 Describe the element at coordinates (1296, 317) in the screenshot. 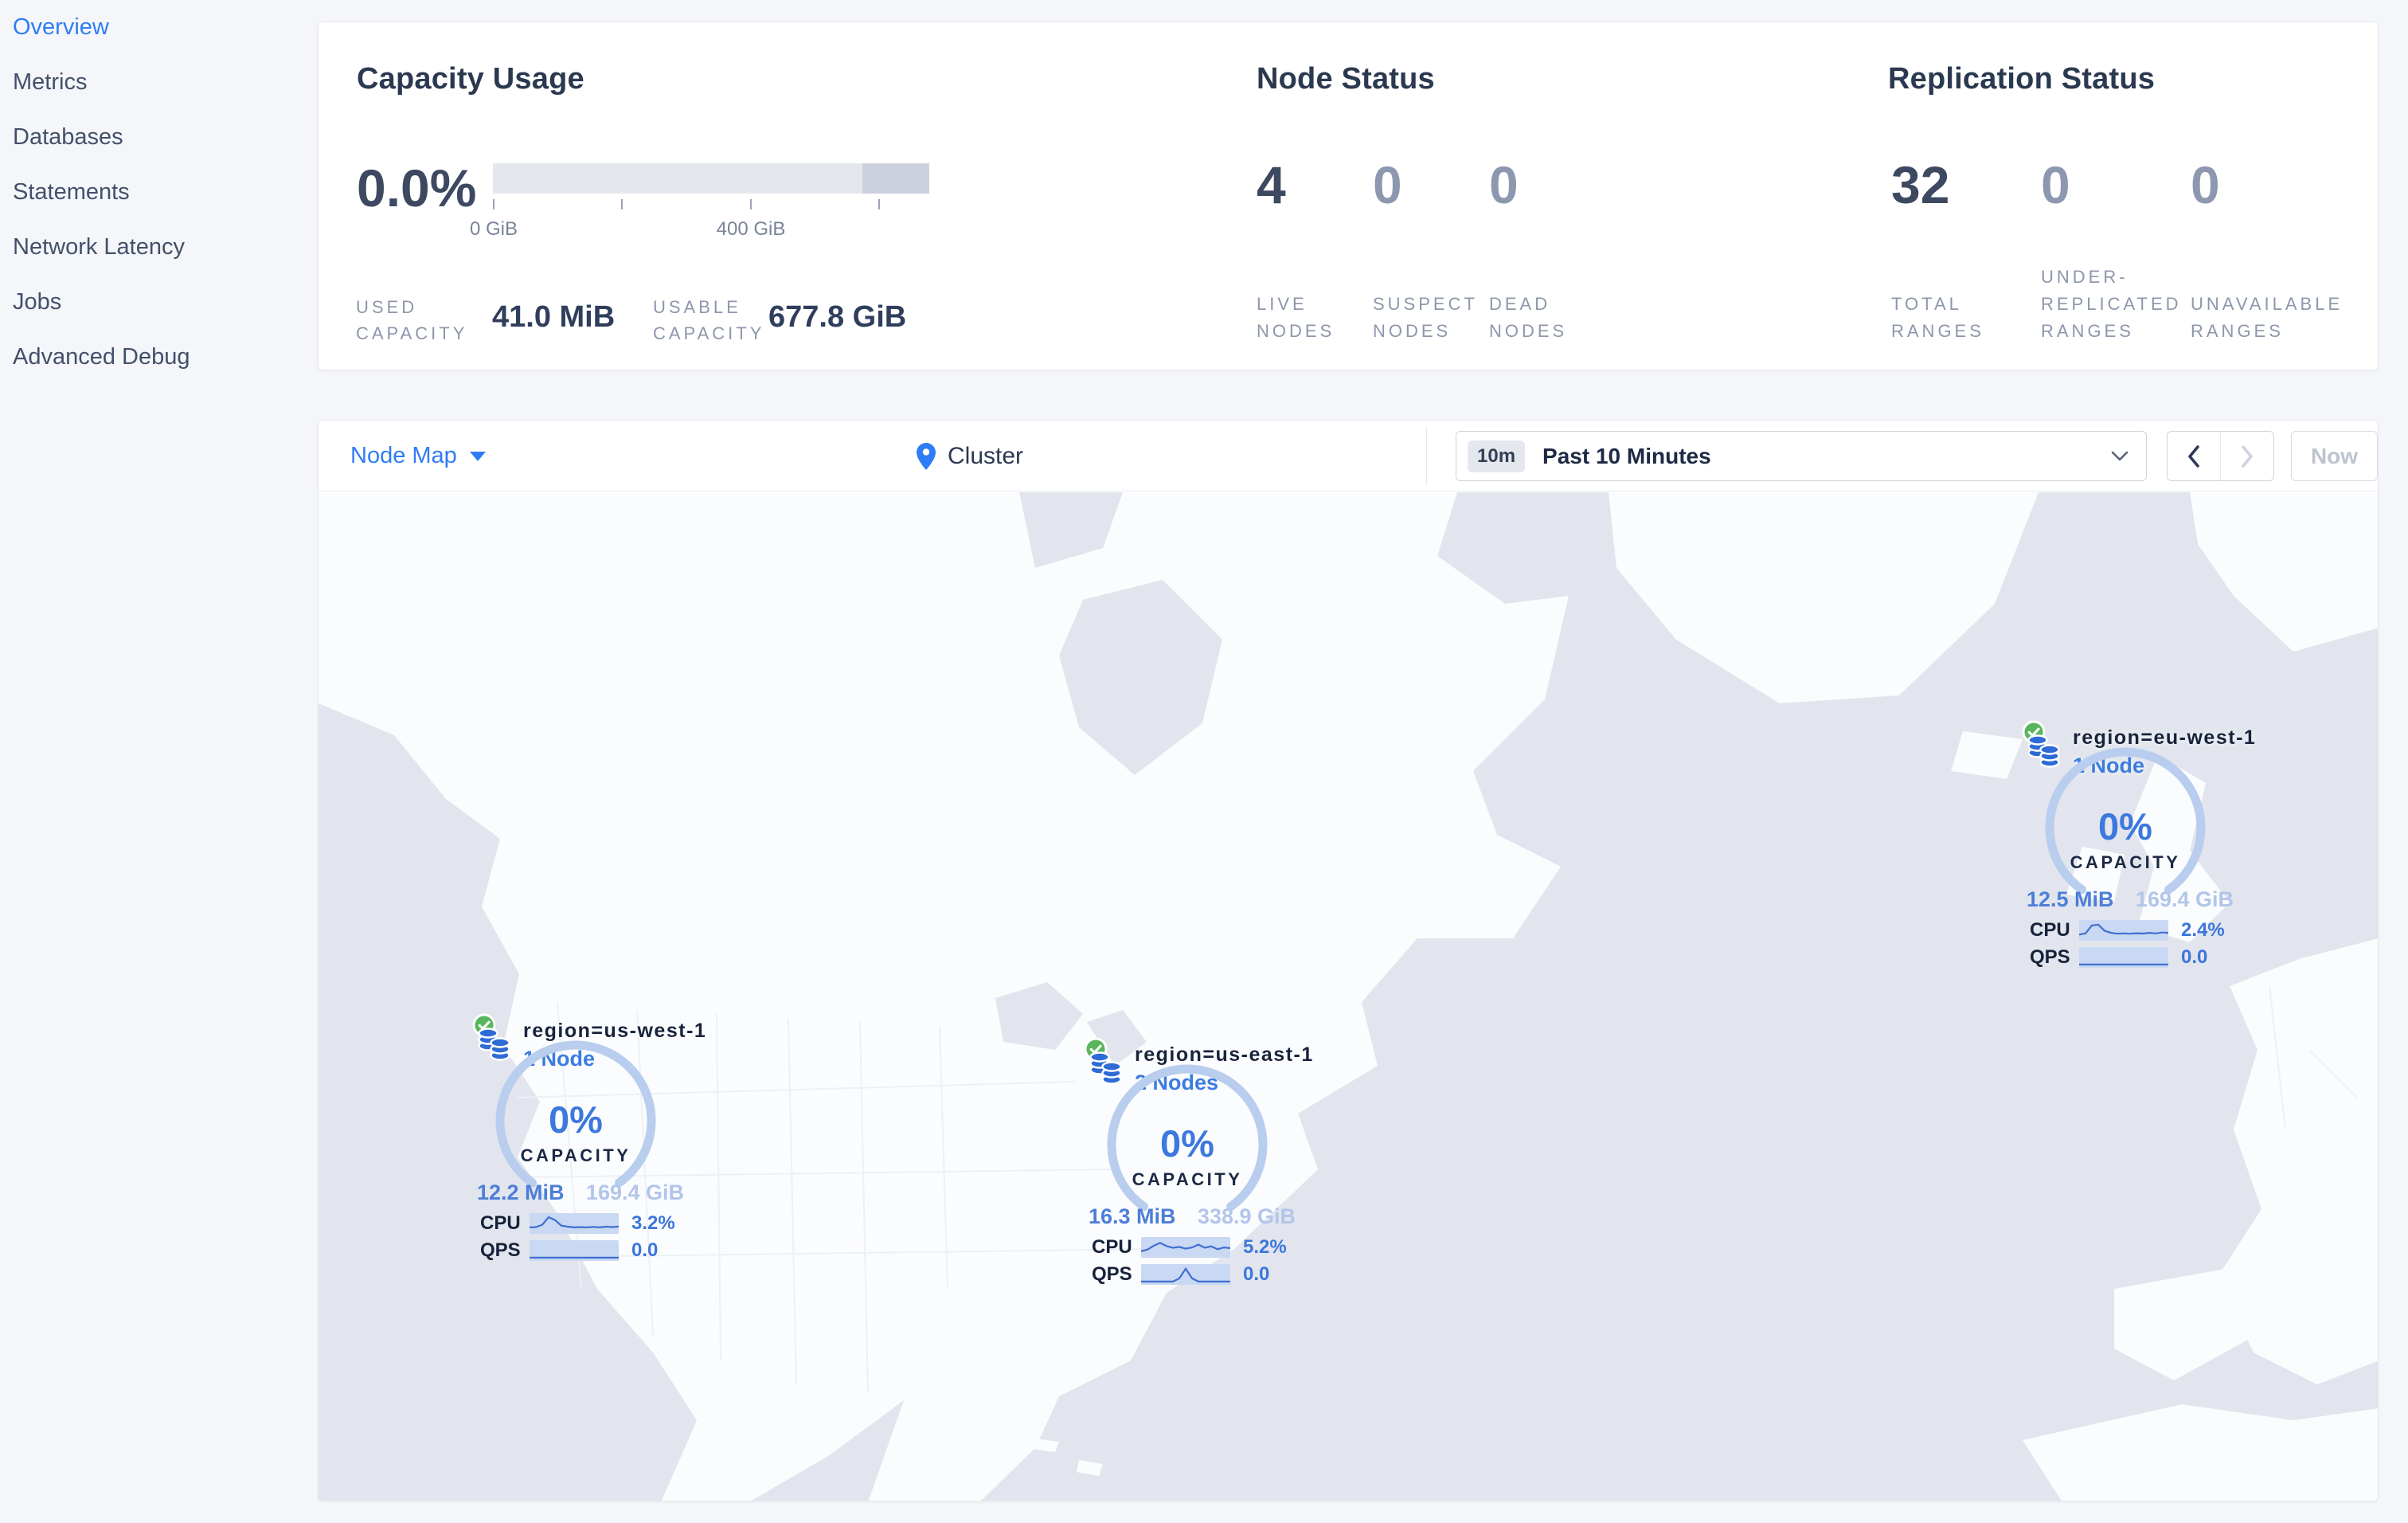

I see `stat-label: LIVE NODES` at that location.